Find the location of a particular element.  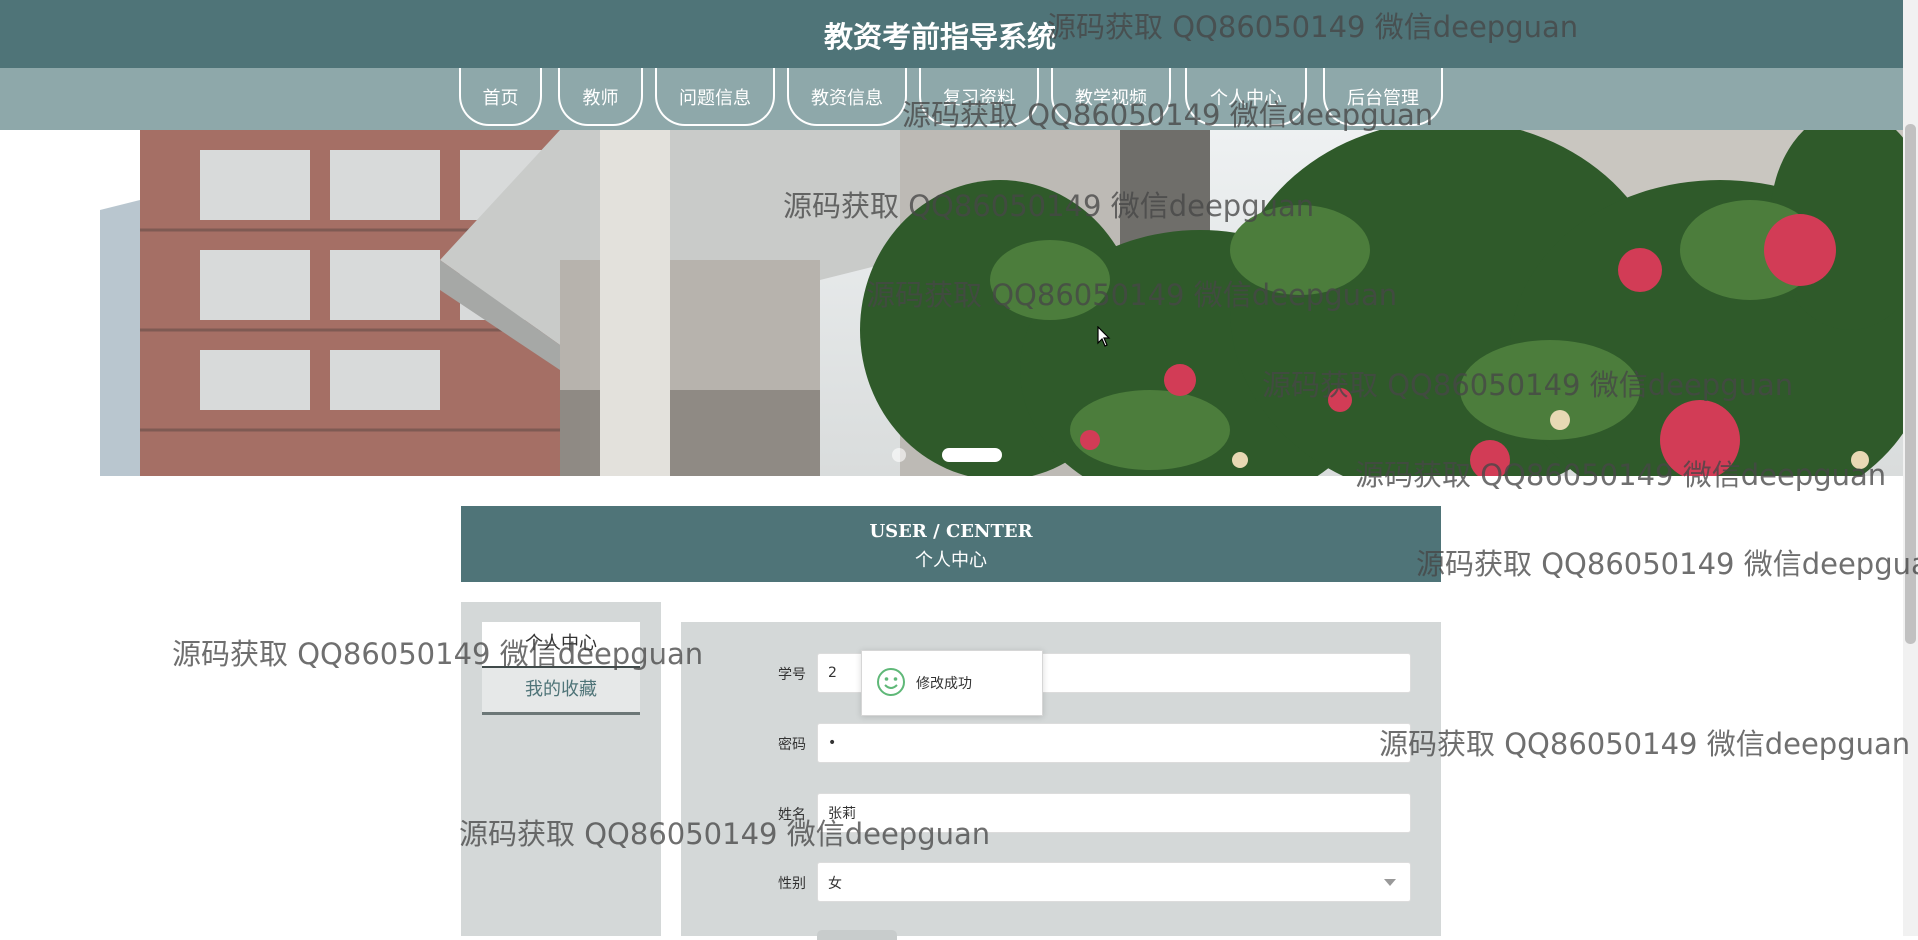

section-header: USER / CENTER 个人中心 is located at coordinates (951, 544).